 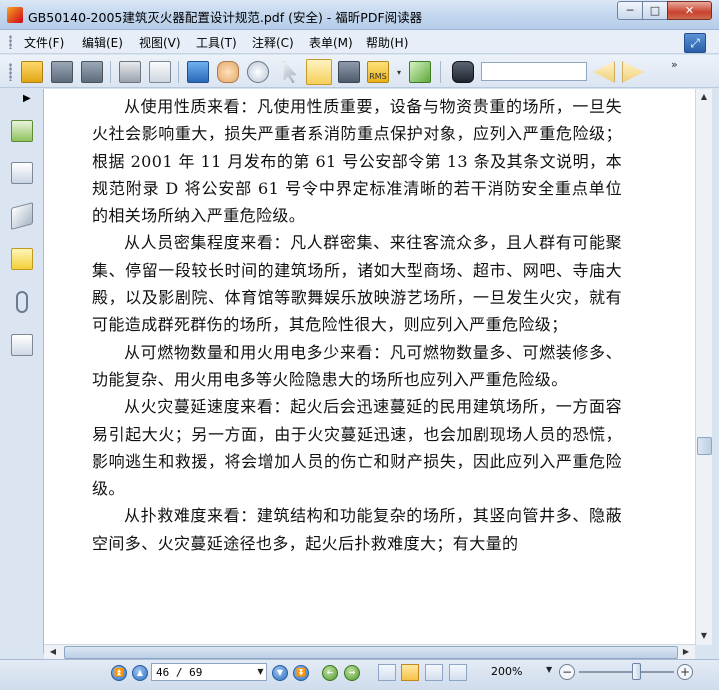 What do you see at coordinates (630, 10) in the screenshot?
I see `minimize-button: ─` at bounding box center [630, 10].